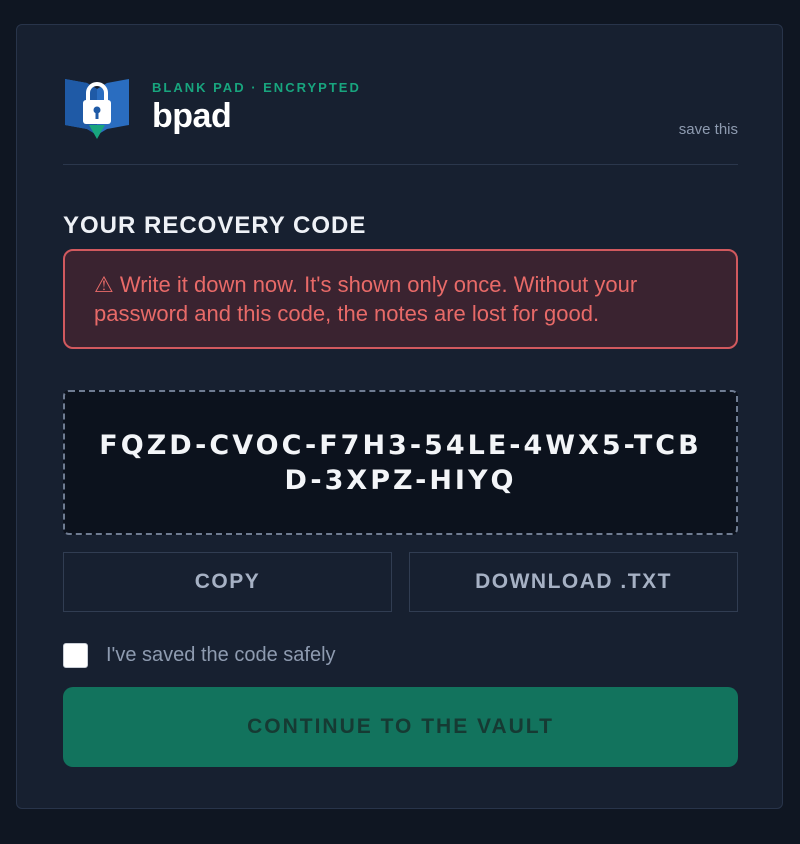 The image size is (800, 844). I want to click on header: BLANK PAD · ENCRYPTED bpad save this, so click(400, 118).